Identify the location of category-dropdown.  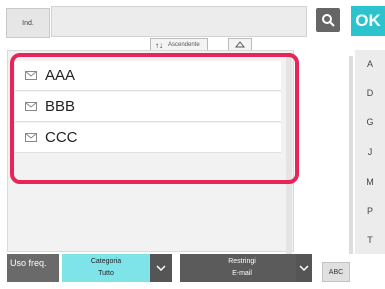
(161, 268).